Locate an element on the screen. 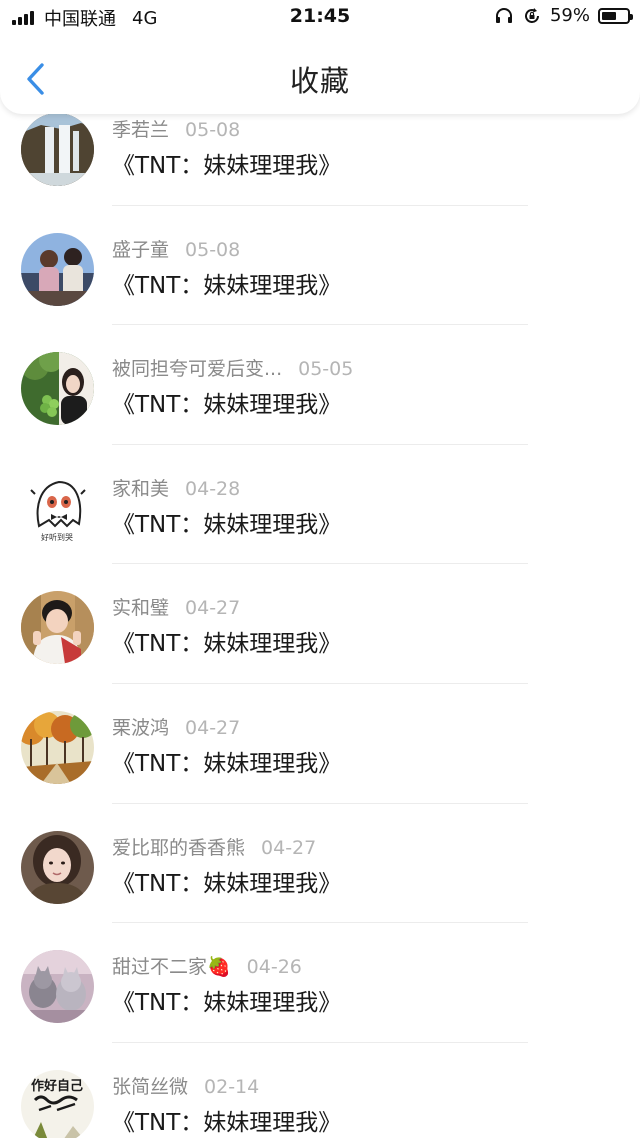  item-meta: 实和璧 04-27 is located at coordinates (176, 606).